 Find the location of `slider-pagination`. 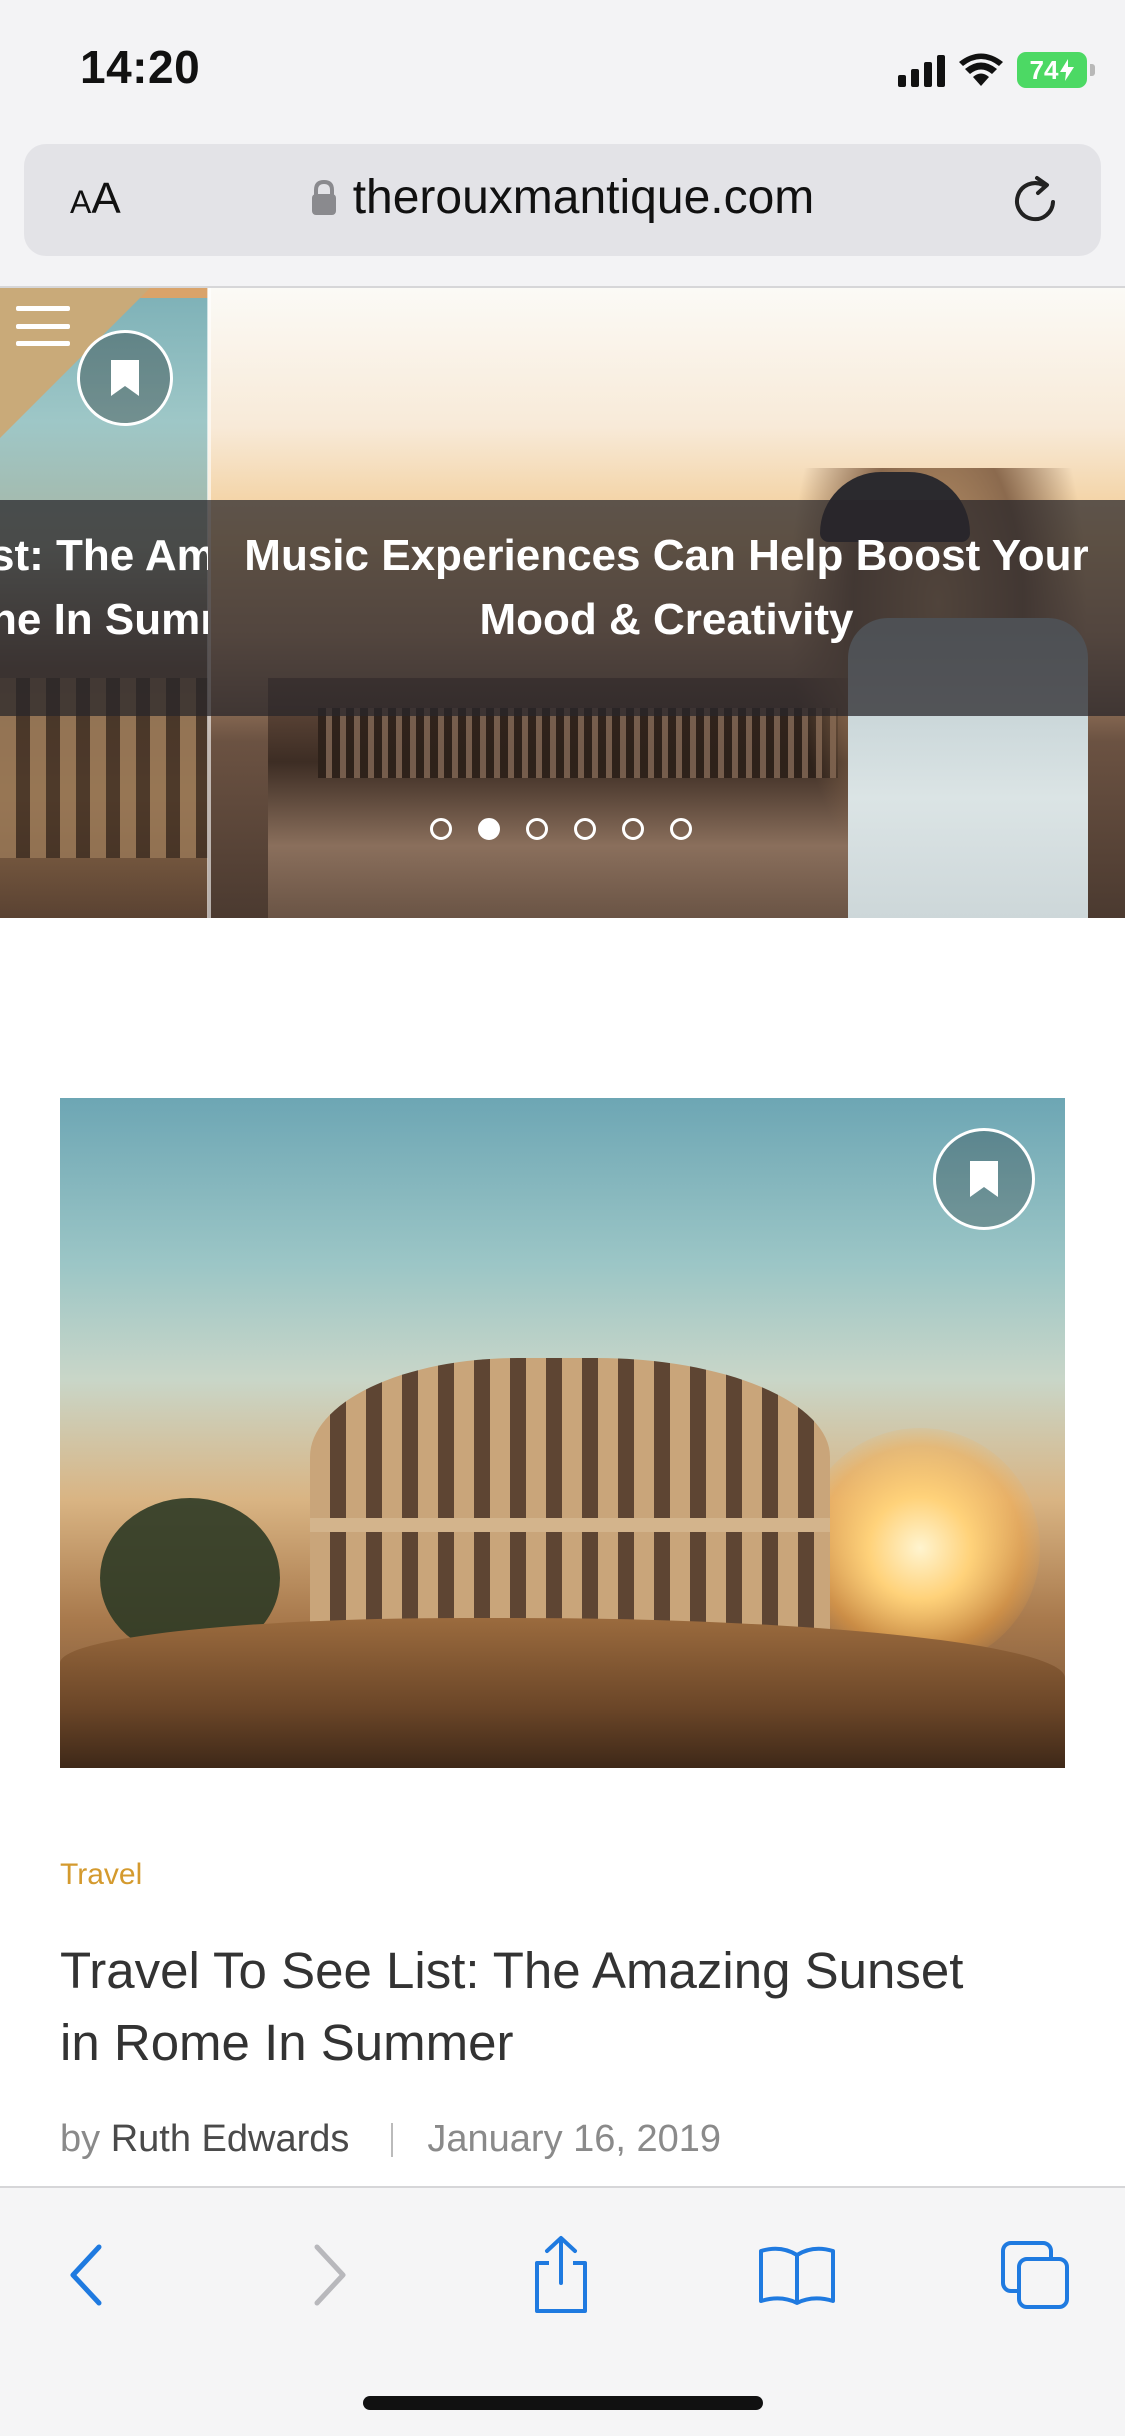

slider-pagination is located at coordinates (561, 829).